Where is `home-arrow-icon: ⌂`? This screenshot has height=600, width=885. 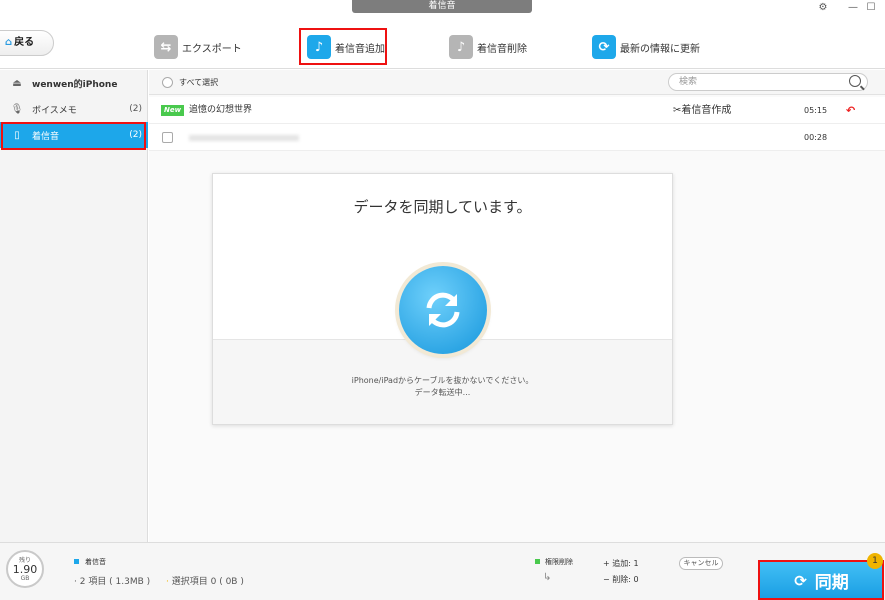 home-arrow-icon: ⌂ is located at coordinates (9, 42).